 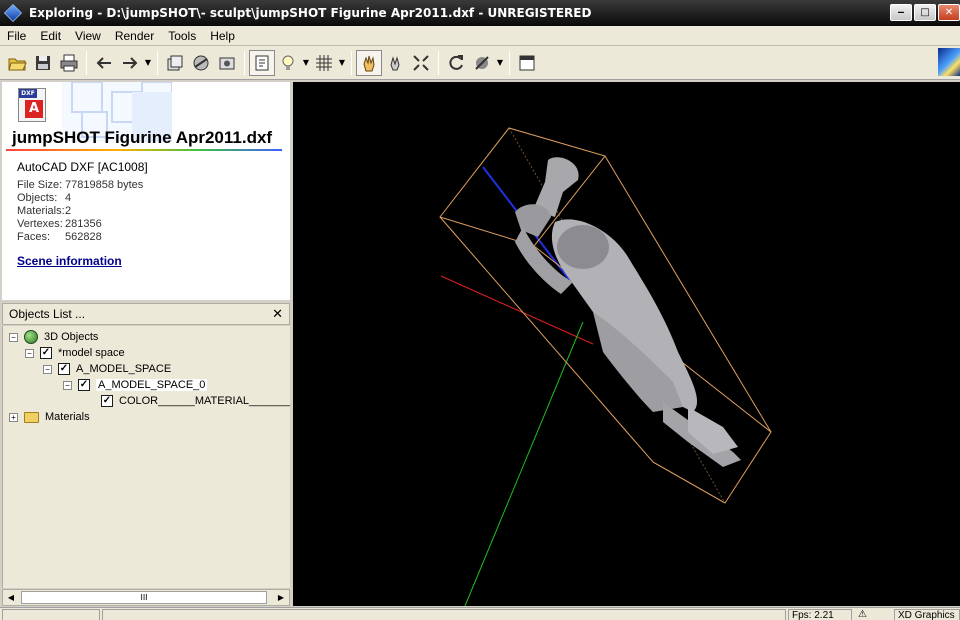 I want to click on copy-window-icon, so click(x=175, y=63).